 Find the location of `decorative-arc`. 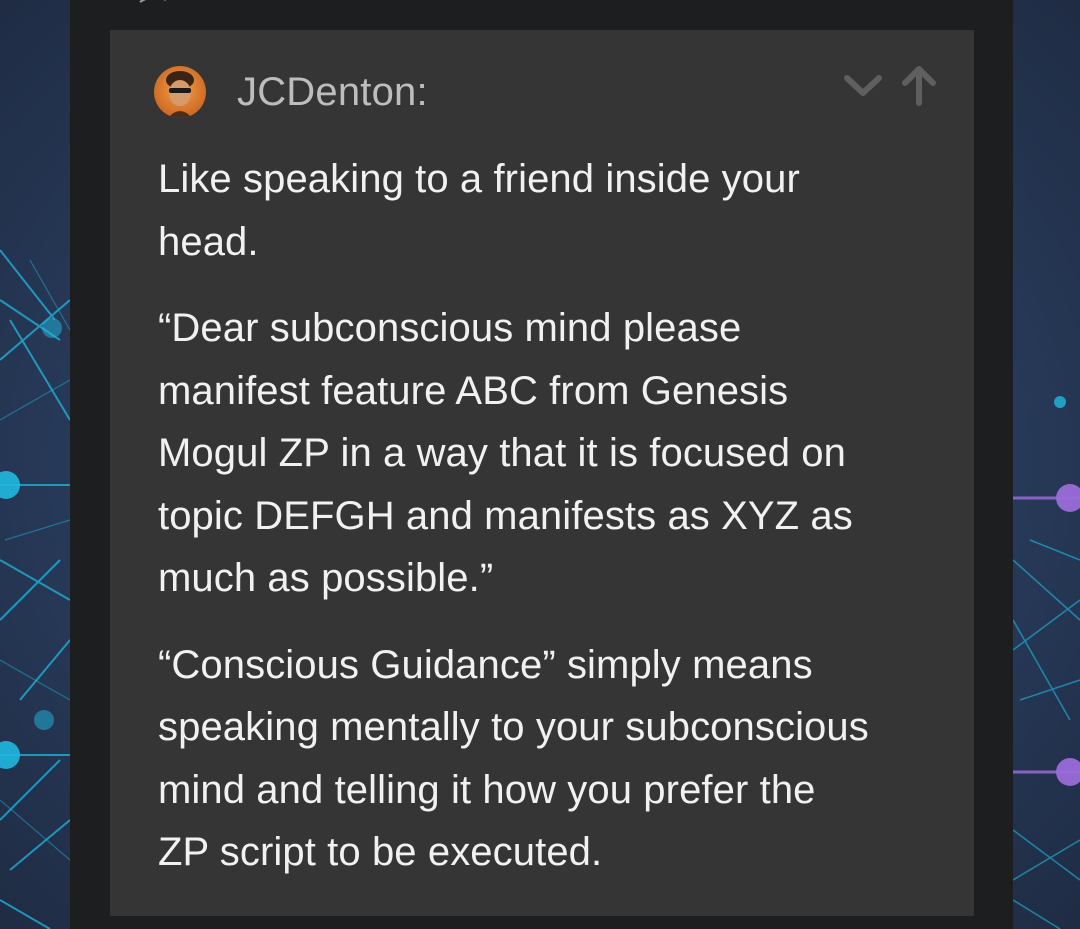

decorative-arc is located at coordinates (152, 1).